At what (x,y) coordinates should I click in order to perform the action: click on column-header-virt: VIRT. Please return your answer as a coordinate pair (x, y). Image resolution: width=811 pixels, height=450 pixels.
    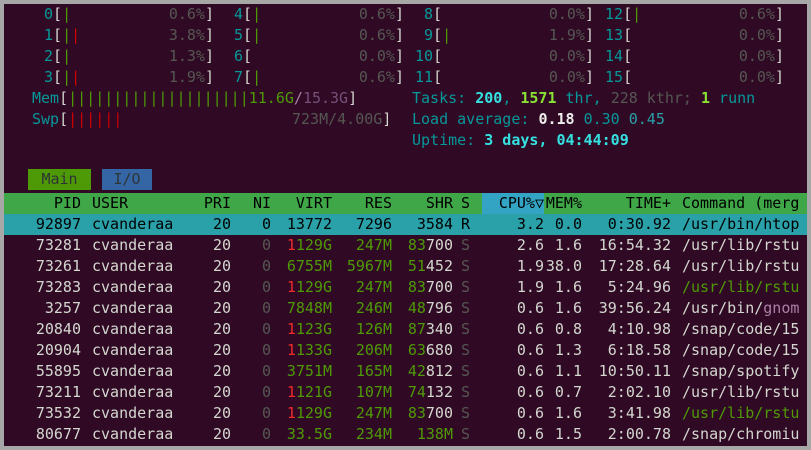
    Looking at the image, I should click on (304, 203).